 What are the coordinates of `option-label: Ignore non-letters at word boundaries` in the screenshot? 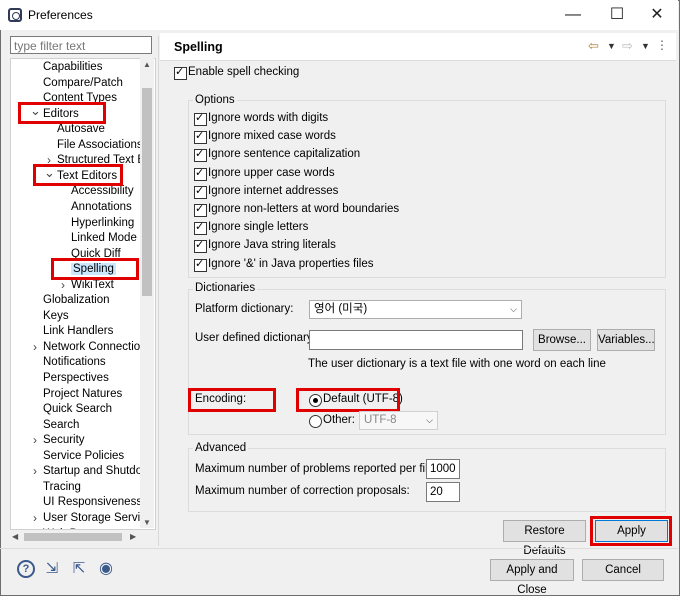 It's located at (304, 209).